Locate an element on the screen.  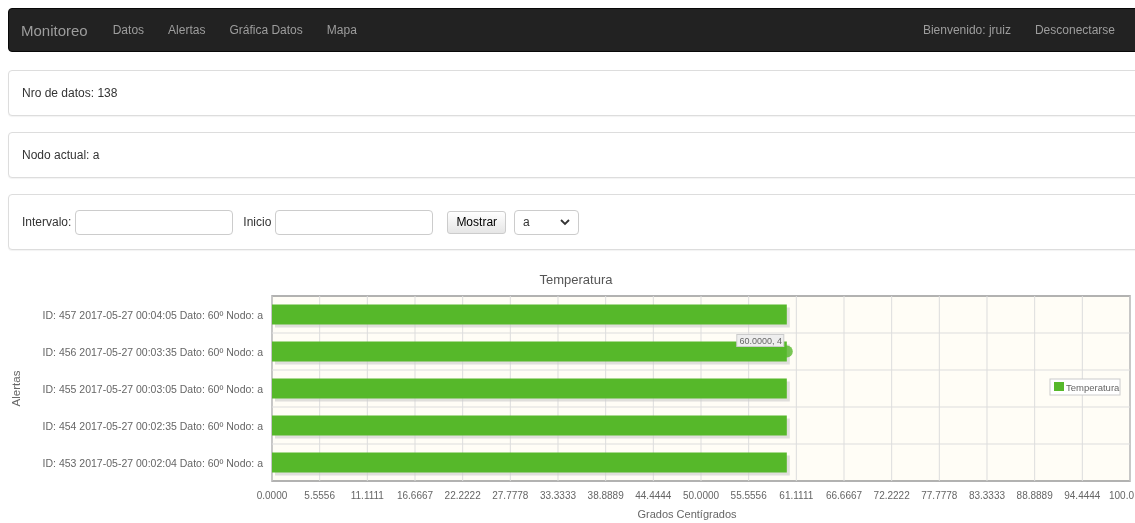
chevron-icon is located at coordinates (565, 222).